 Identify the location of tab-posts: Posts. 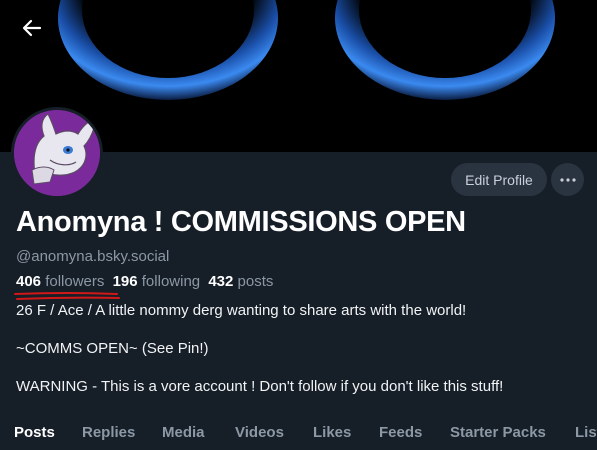
(34, 432).